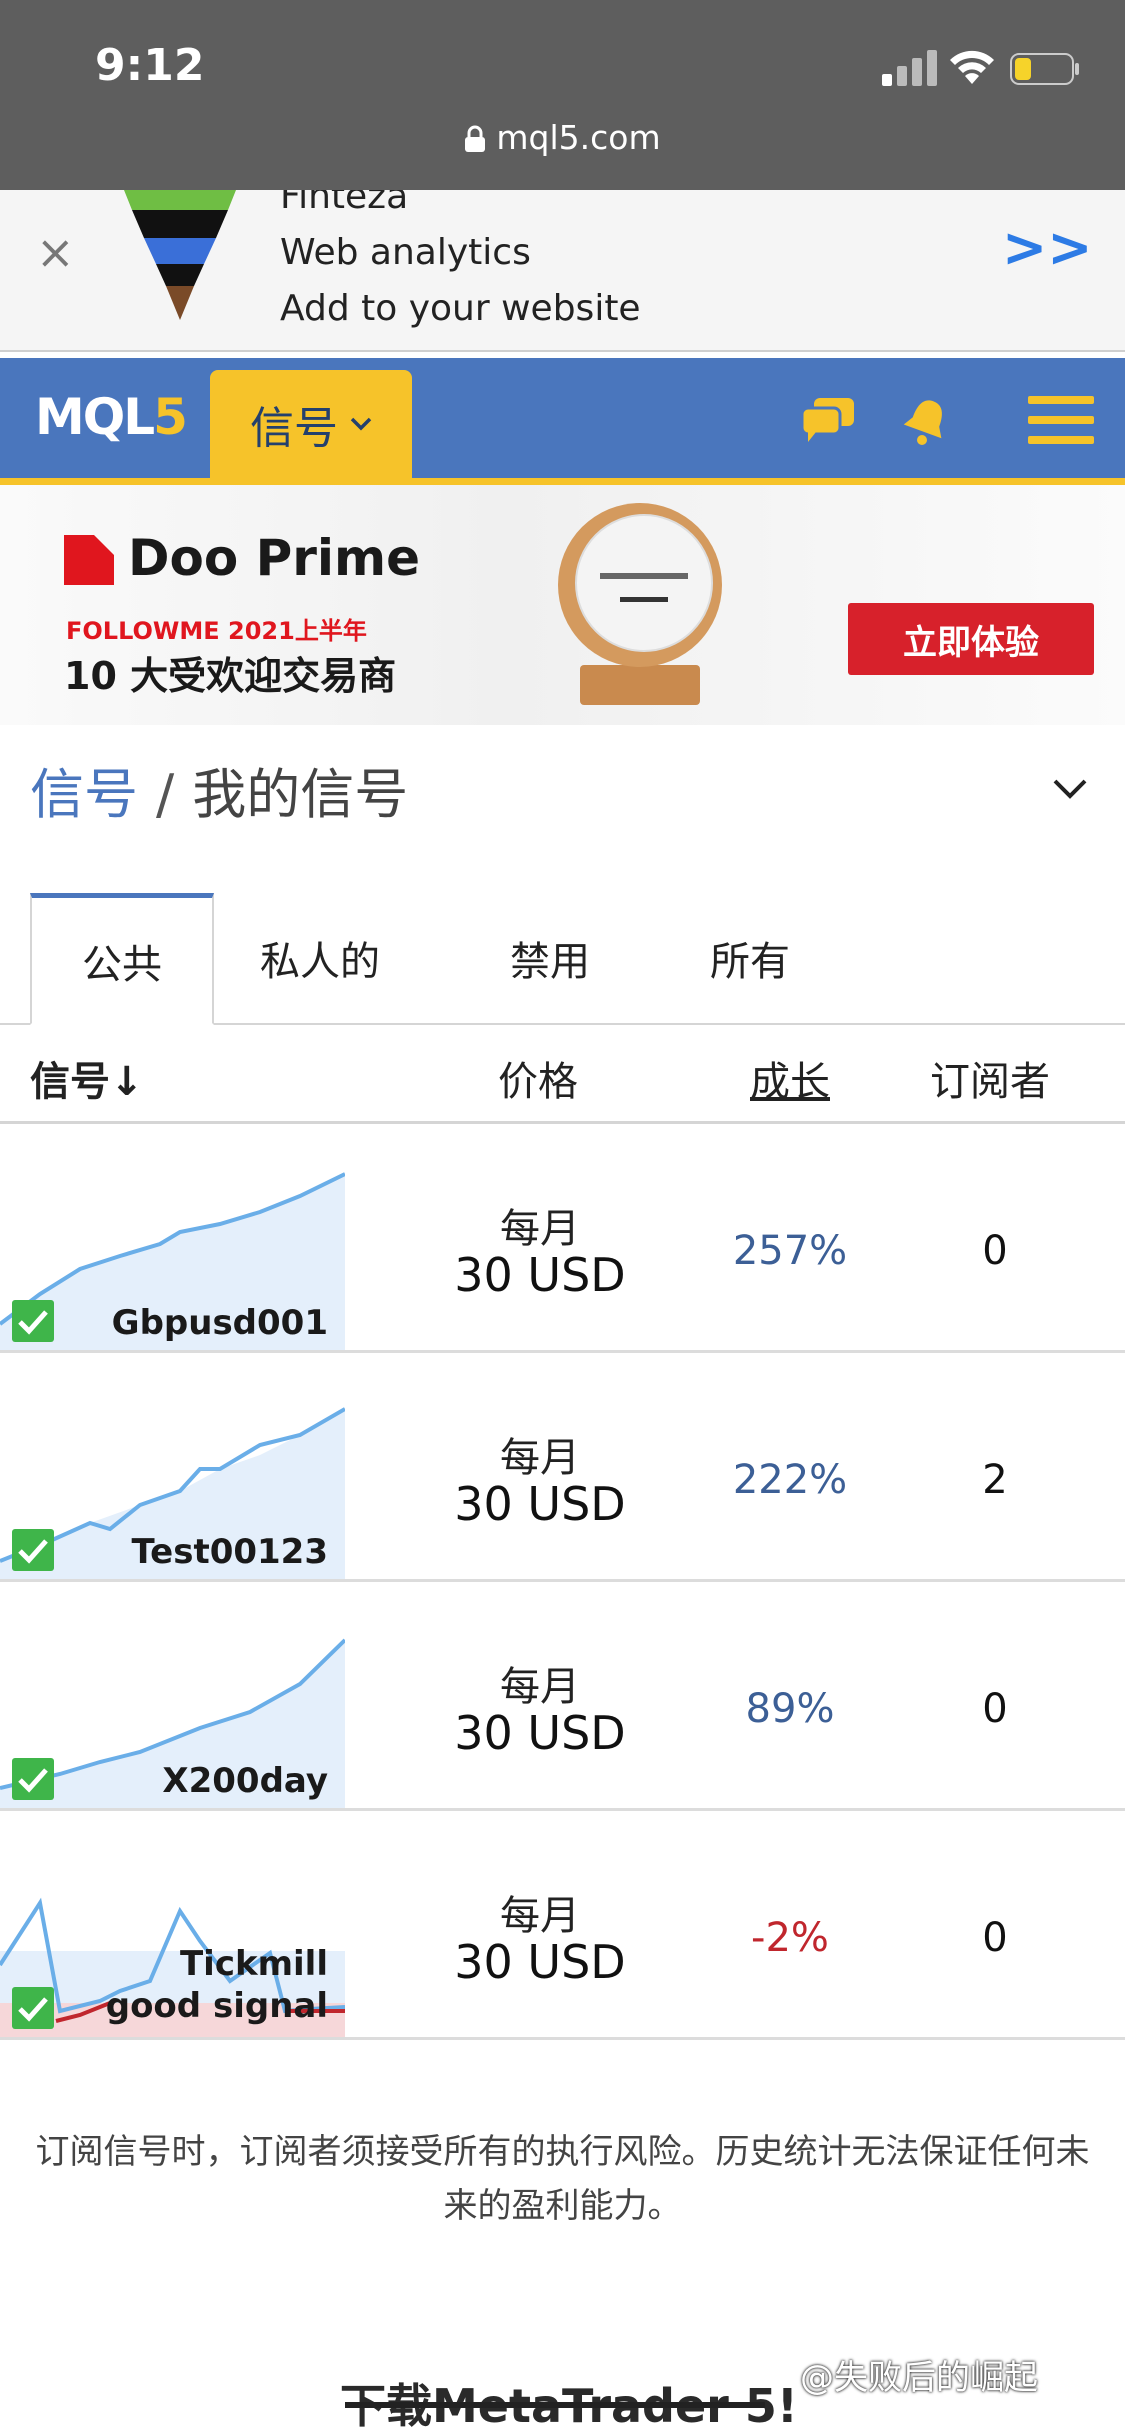 This screenshot has width=1125, height=2436. I want to click on ad-arrow-icon: >>, so click(1047, 247).